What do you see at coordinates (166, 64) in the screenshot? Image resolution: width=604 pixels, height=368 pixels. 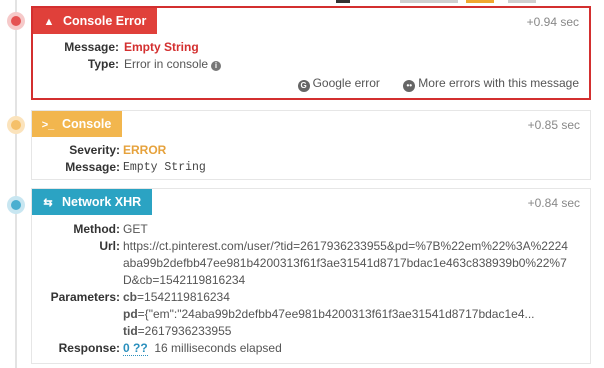 I see `type-value: Error in console` at bounding box center [166, 64].